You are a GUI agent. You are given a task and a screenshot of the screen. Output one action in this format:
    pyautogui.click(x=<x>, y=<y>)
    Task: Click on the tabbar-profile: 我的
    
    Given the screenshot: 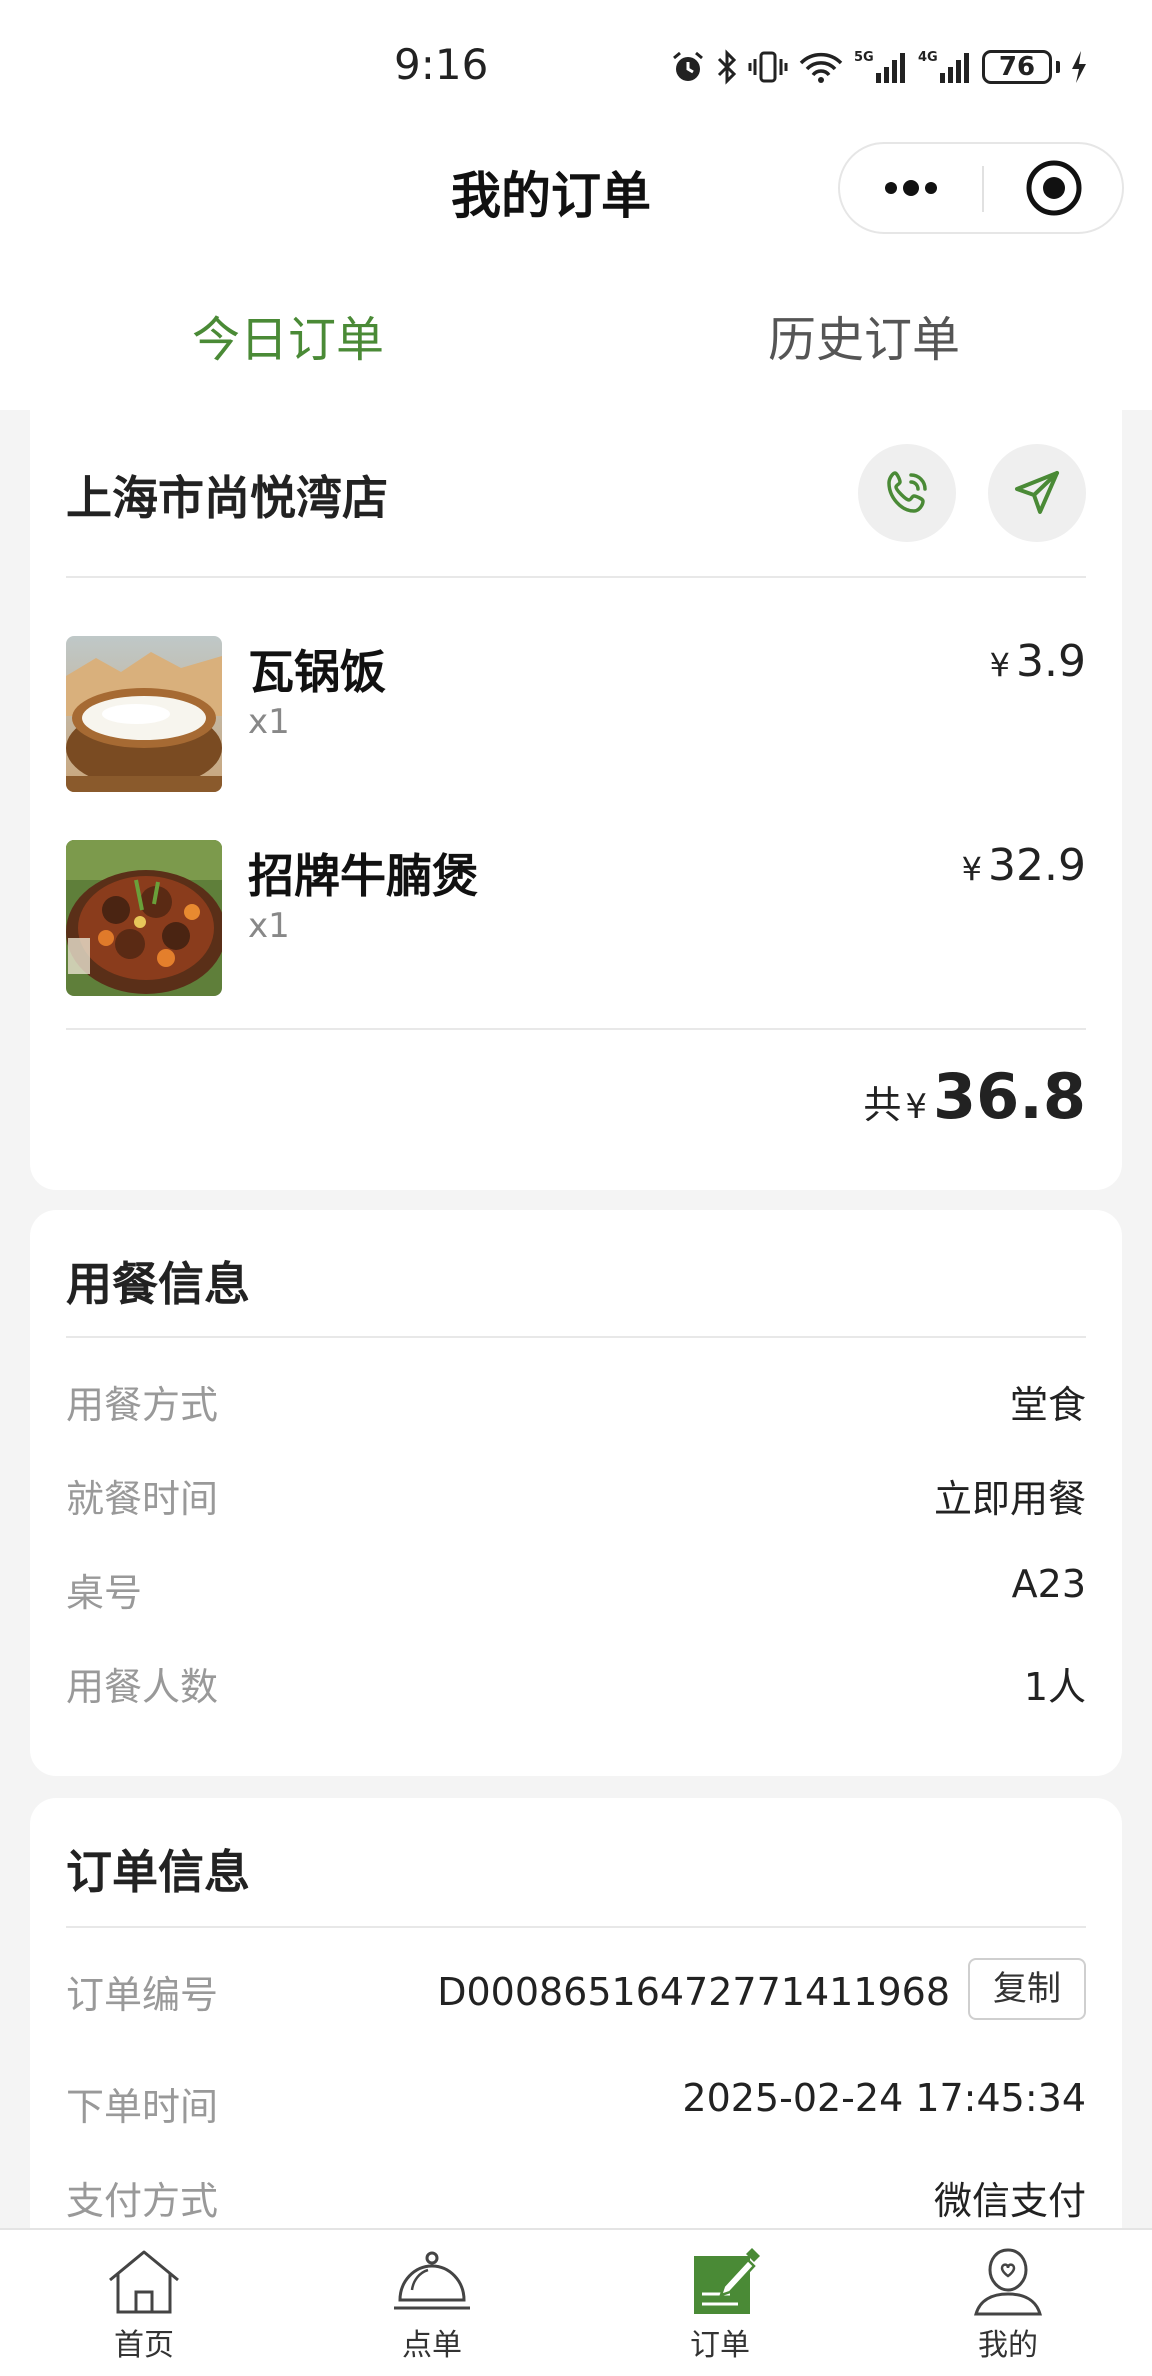 What is the action you would take?
    pyautogui.click(x=1008, y=2308)
    